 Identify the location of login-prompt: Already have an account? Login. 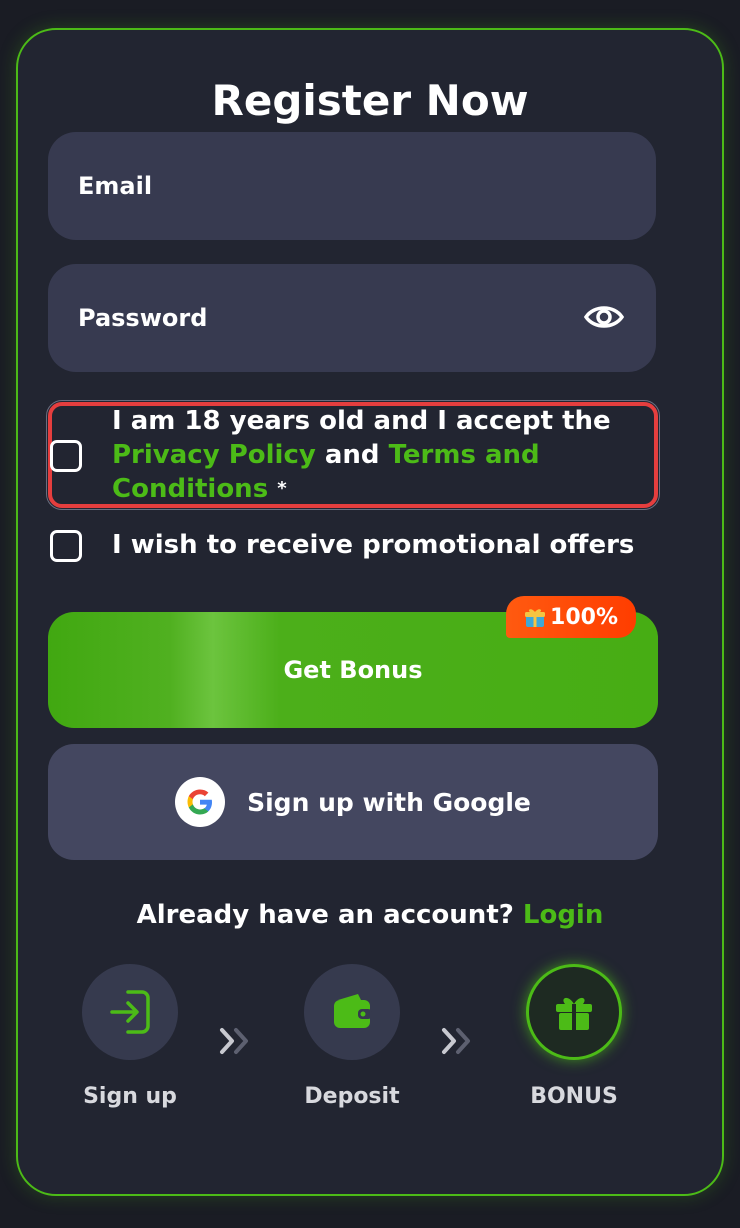
(370, 915).